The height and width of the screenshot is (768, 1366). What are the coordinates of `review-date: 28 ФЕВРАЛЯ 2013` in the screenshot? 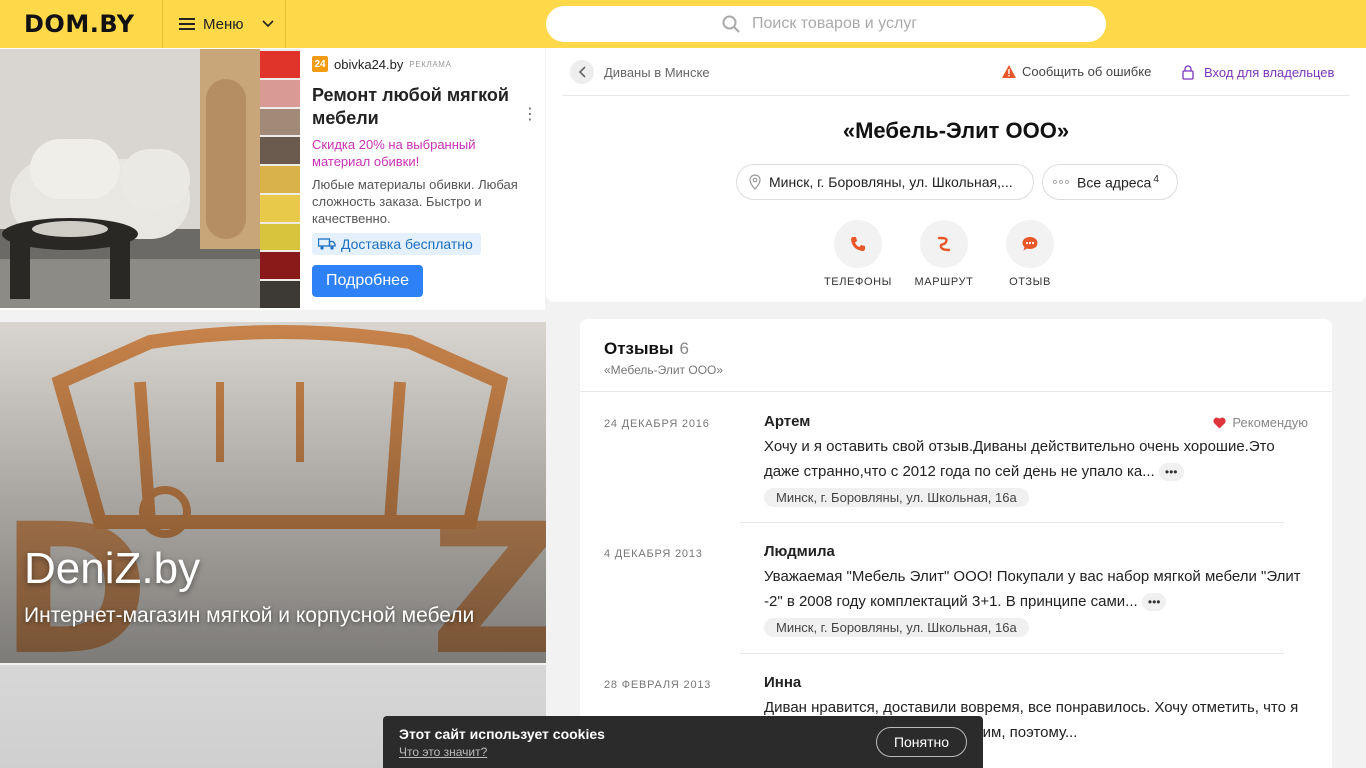 It's located at (658, 685).